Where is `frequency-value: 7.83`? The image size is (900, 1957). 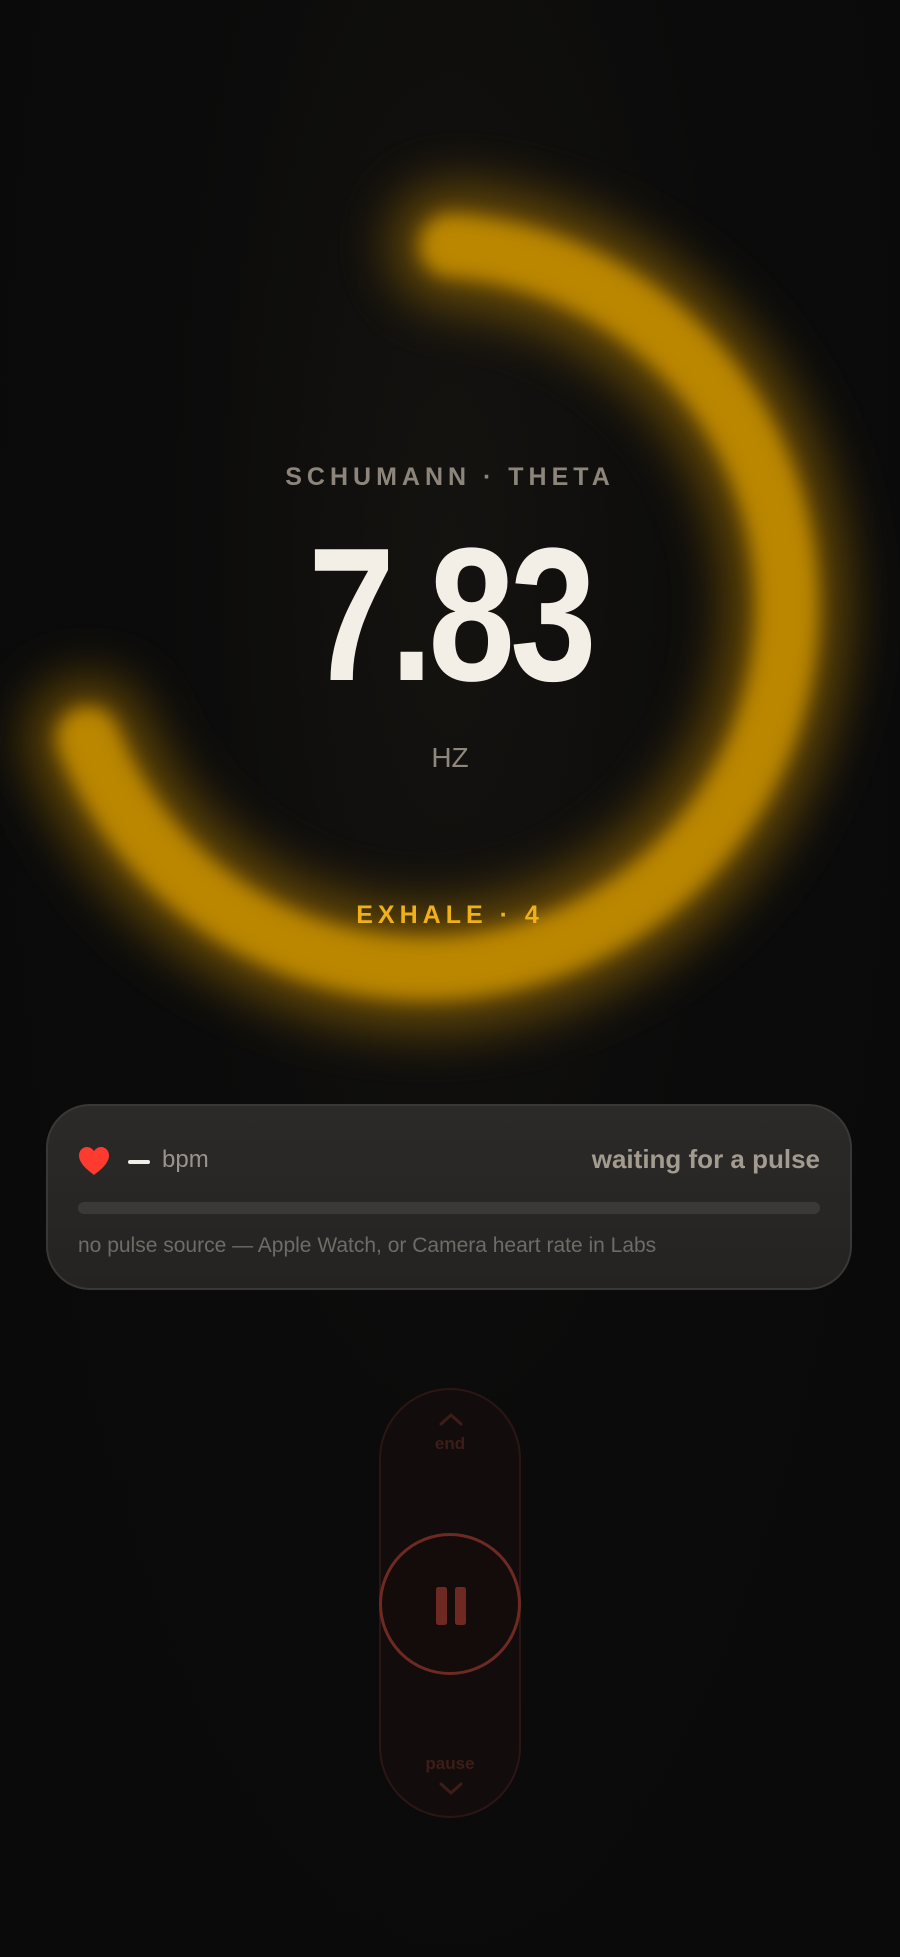
frequency-value: 7.83 is located at coordinates (452, 615).